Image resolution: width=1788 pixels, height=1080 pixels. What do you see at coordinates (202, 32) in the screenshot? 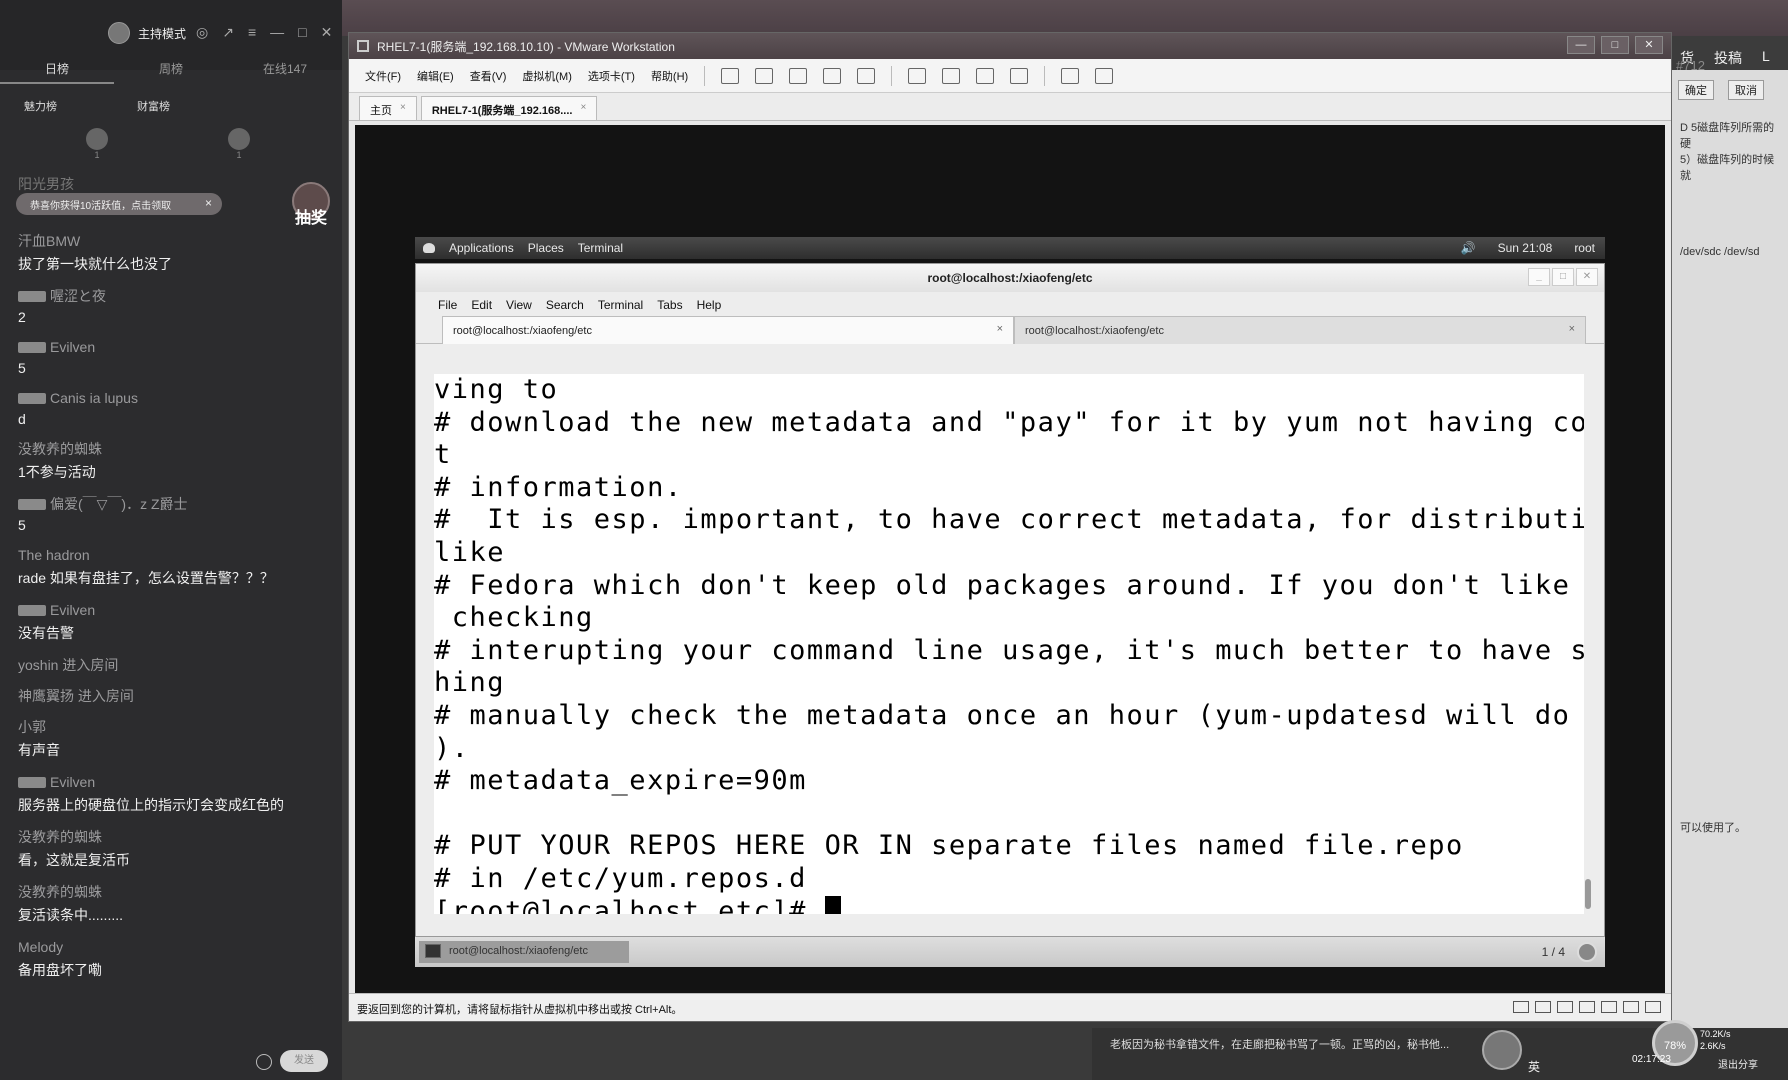
I see `settings-icon: ◎` at bounding box center [202, 32].